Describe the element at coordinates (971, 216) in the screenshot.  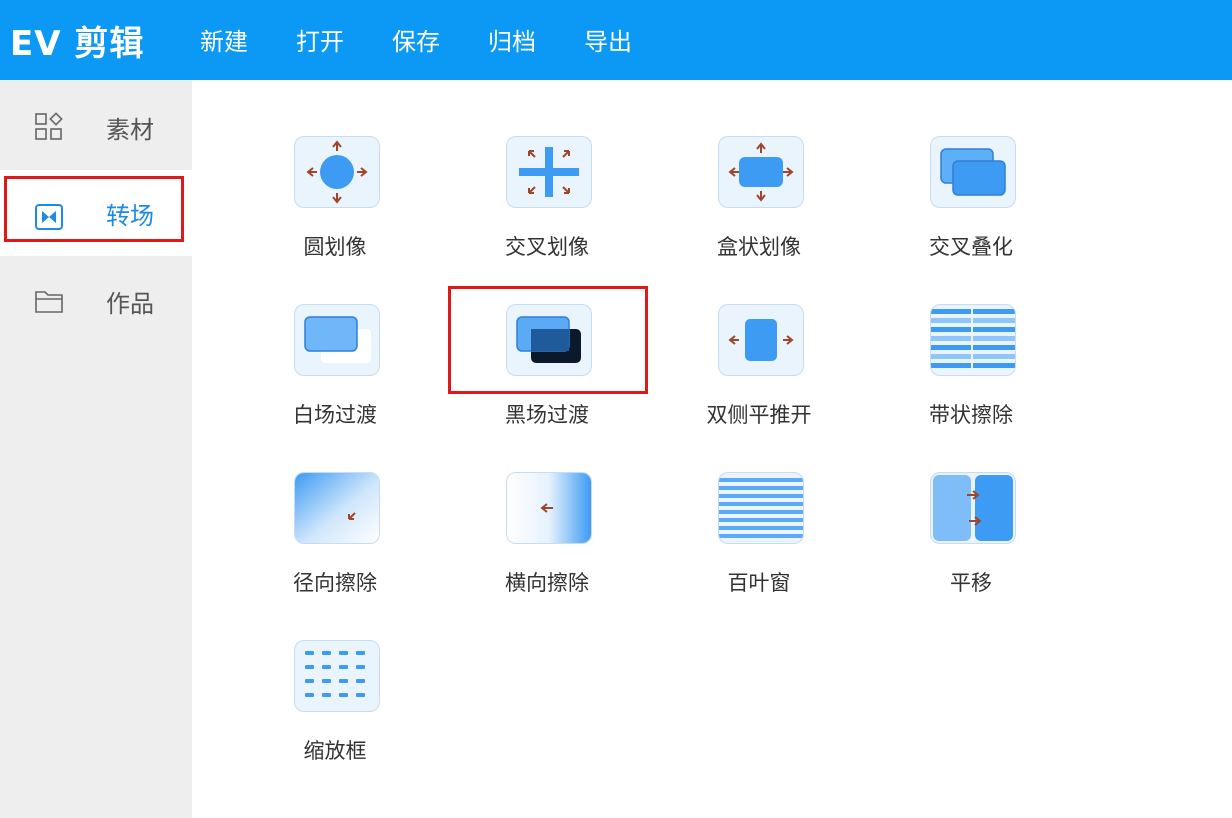
I see `transition-cross-dissolve: 交叉叠化` at that location.